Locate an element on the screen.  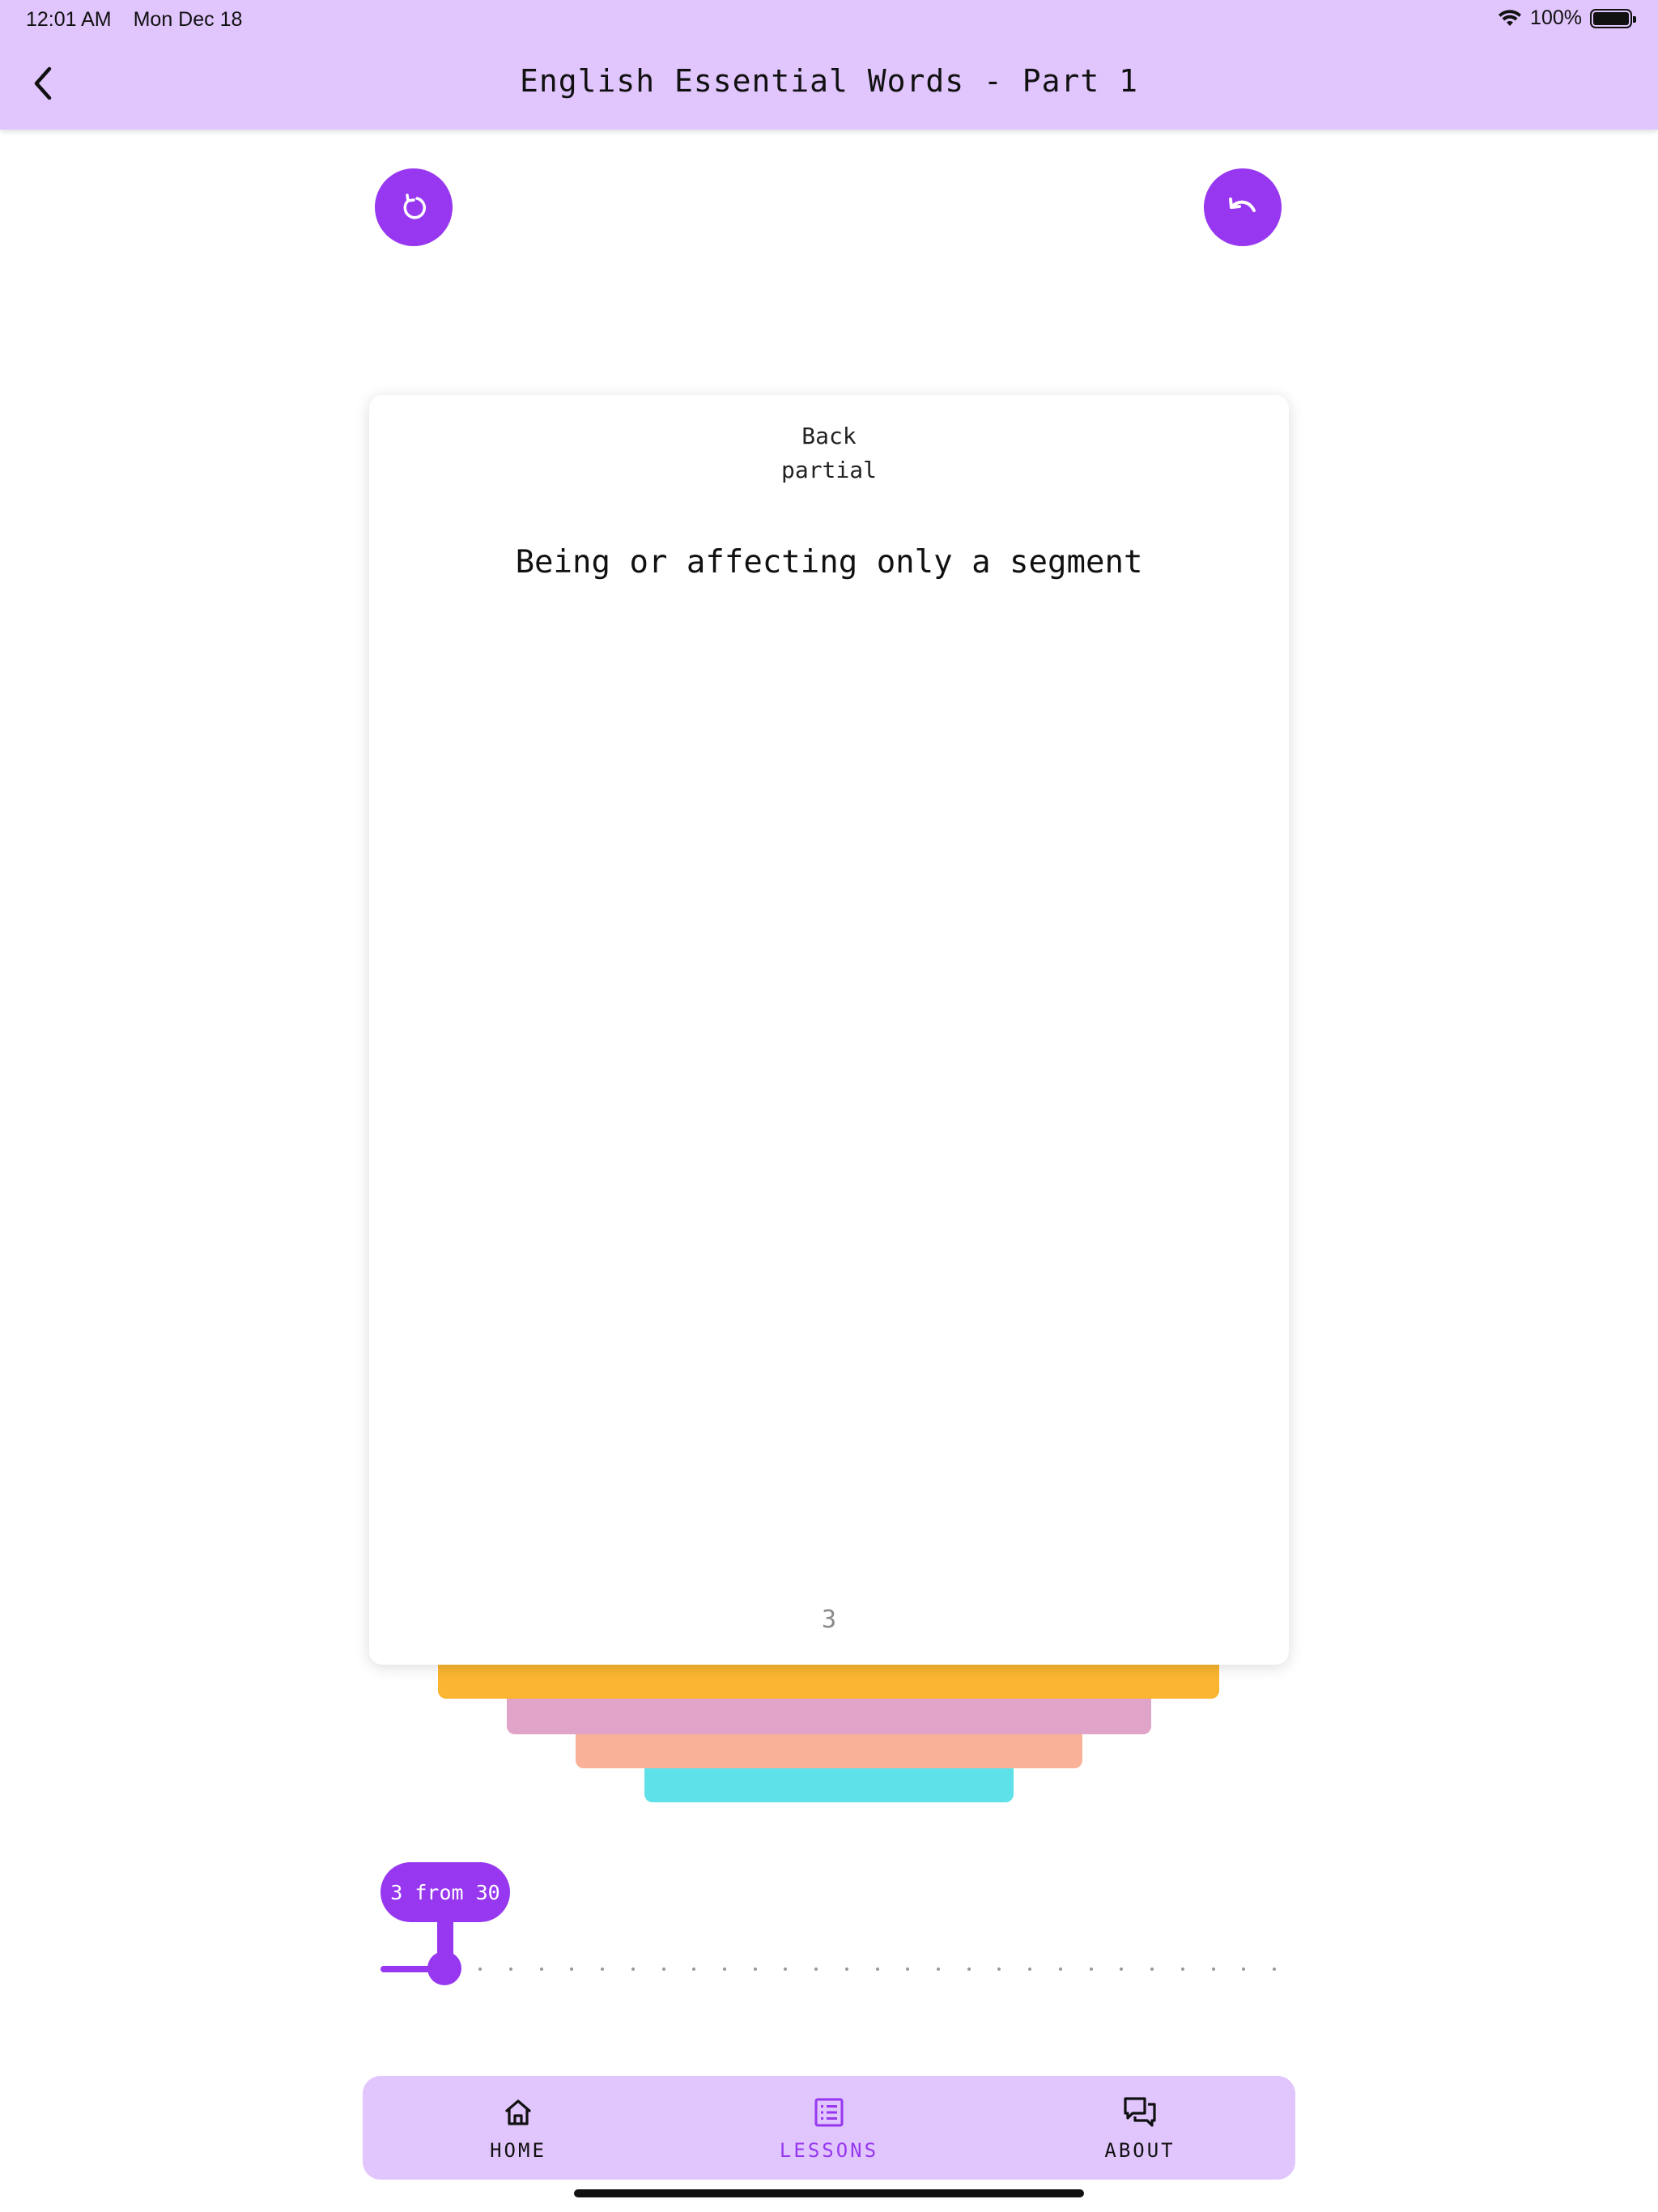
chat-icon is located at coordinates (1140, 2112).